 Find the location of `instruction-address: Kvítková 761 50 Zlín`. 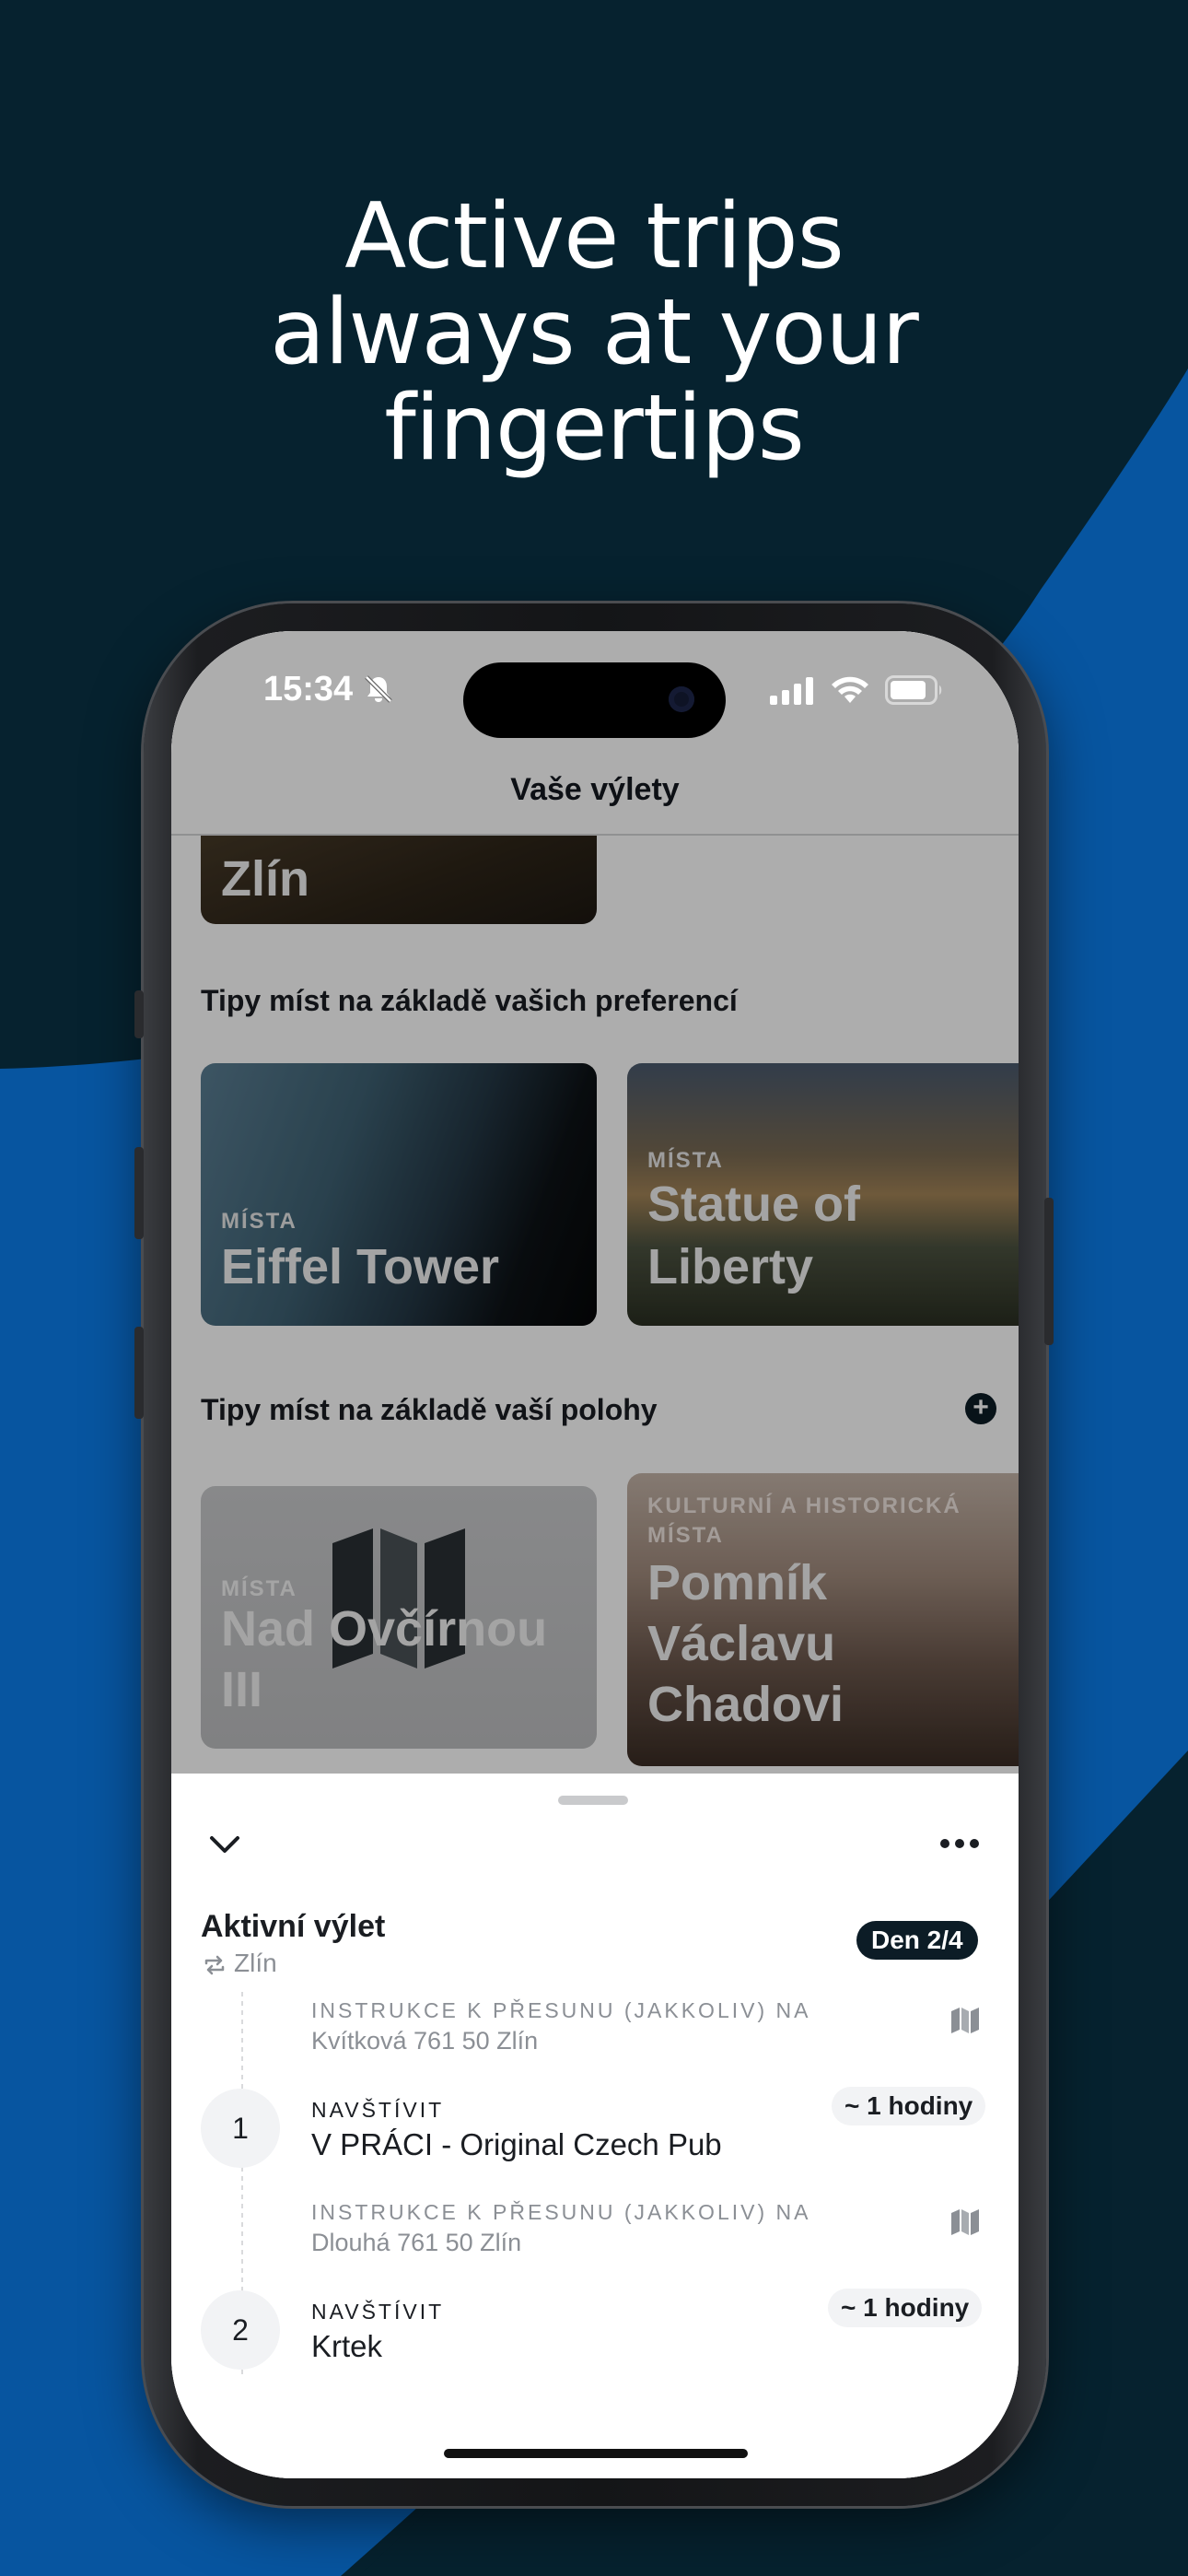

instruction-address: Kvítková 761 50 Zlín is located at coordinates (425, 2041).